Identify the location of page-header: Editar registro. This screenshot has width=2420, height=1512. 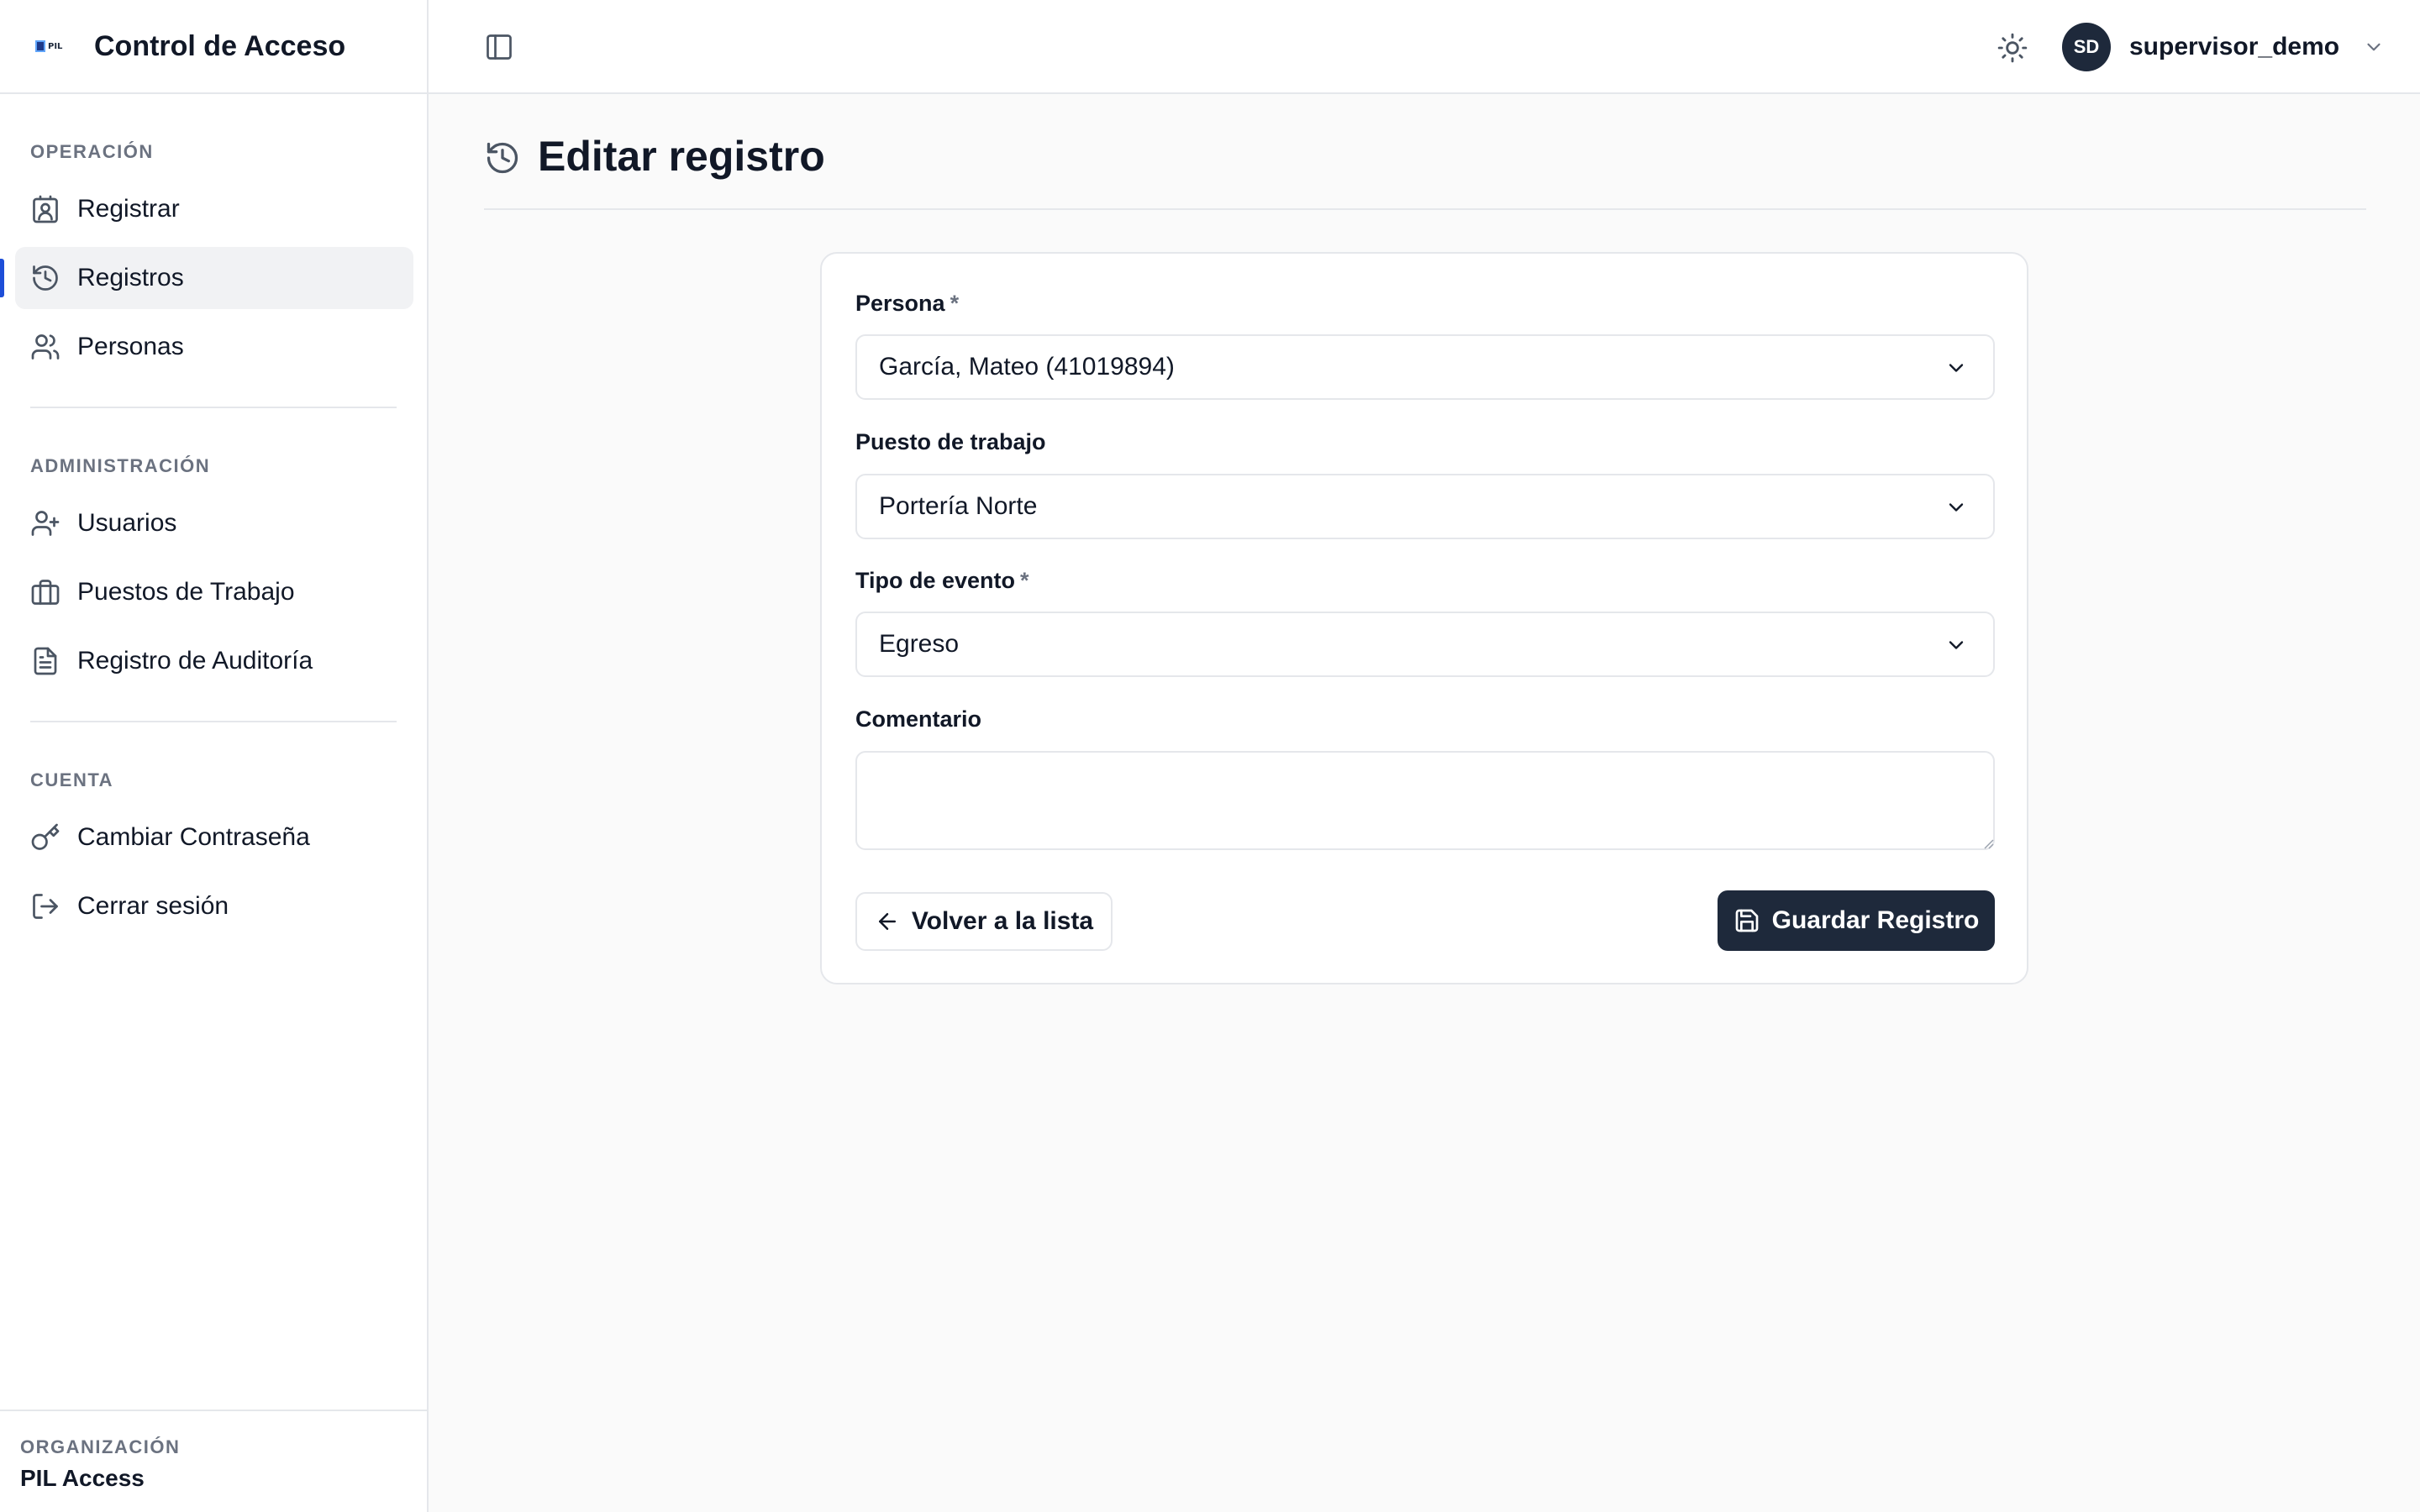
(1425, 168).